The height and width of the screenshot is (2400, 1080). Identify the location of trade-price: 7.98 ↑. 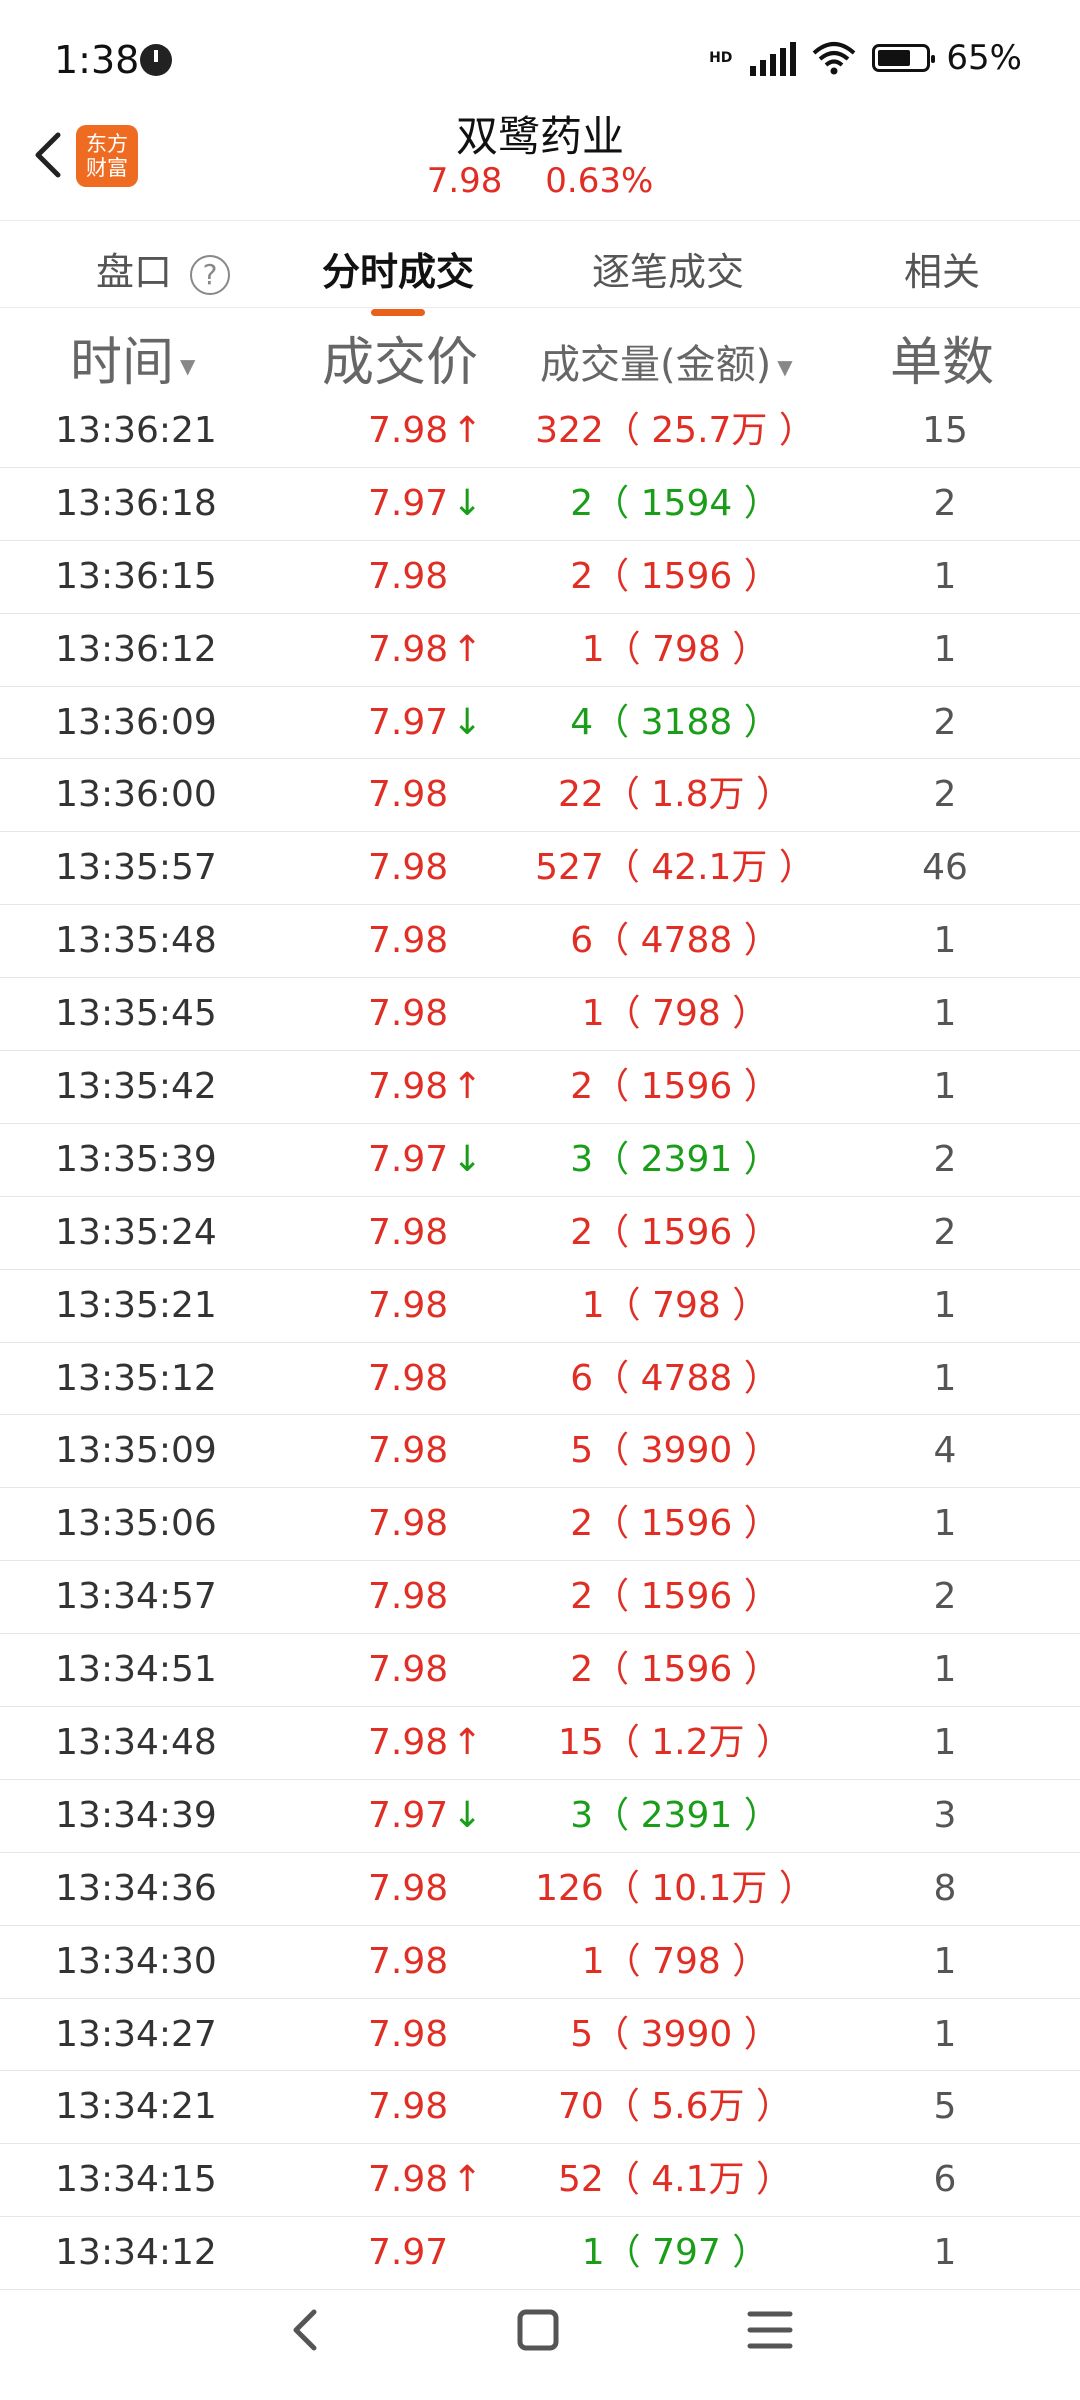
(425, 1087).